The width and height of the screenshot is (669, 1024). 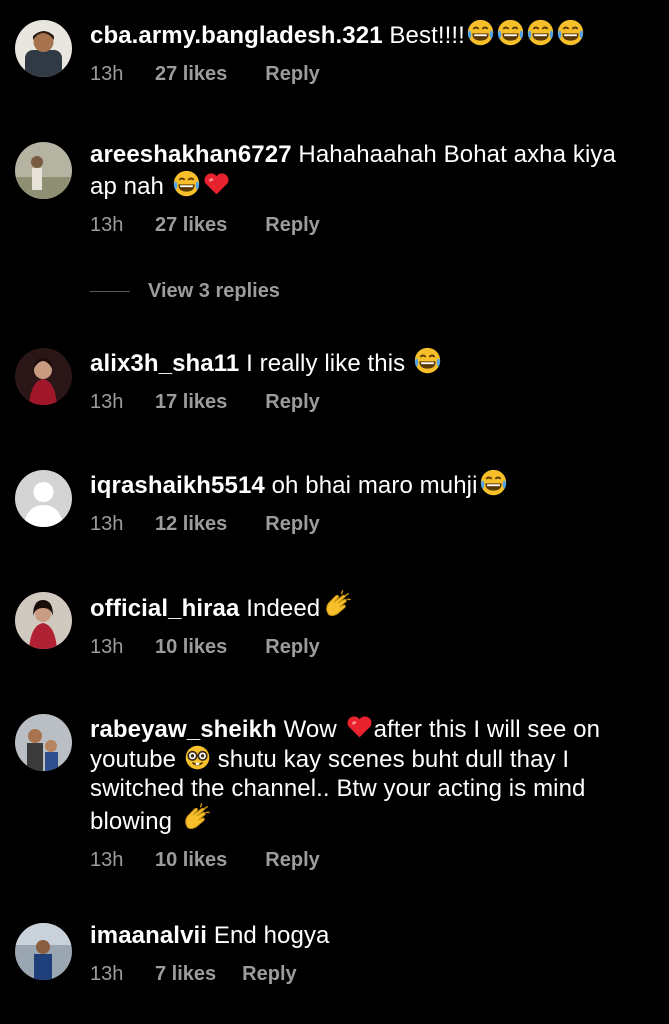 I want to click on comment-body: oh bhai maro muhji, so click(x=371, y=485).